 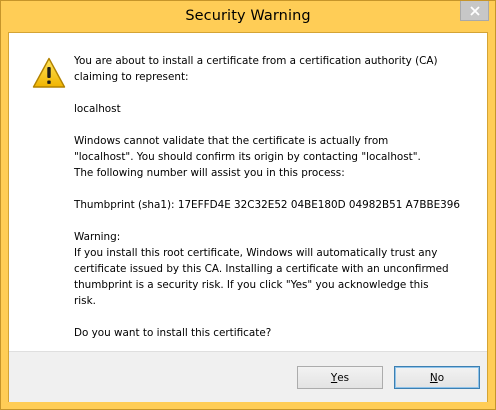 I want to click on no-button: No, so click(x=437, y=377).